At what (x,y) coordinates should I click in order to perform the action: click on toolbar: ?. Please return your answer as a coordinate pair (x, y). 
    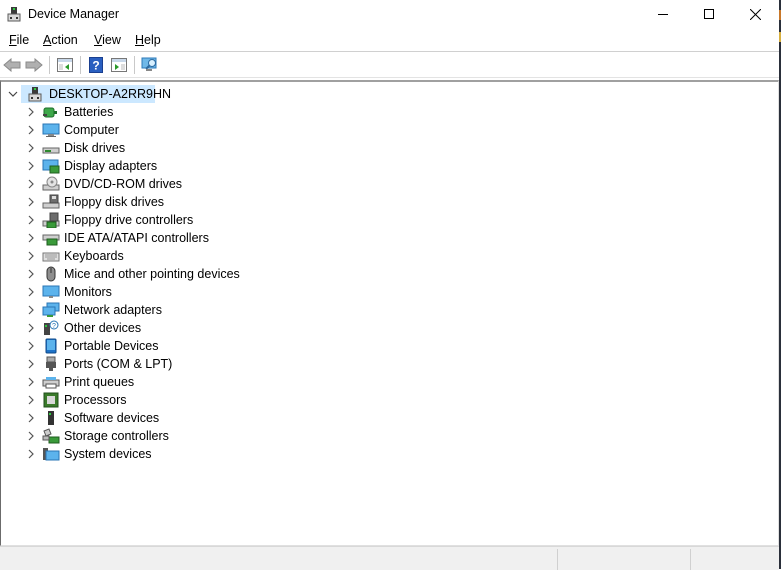
    Looking at the image, I should click on (389, 65).